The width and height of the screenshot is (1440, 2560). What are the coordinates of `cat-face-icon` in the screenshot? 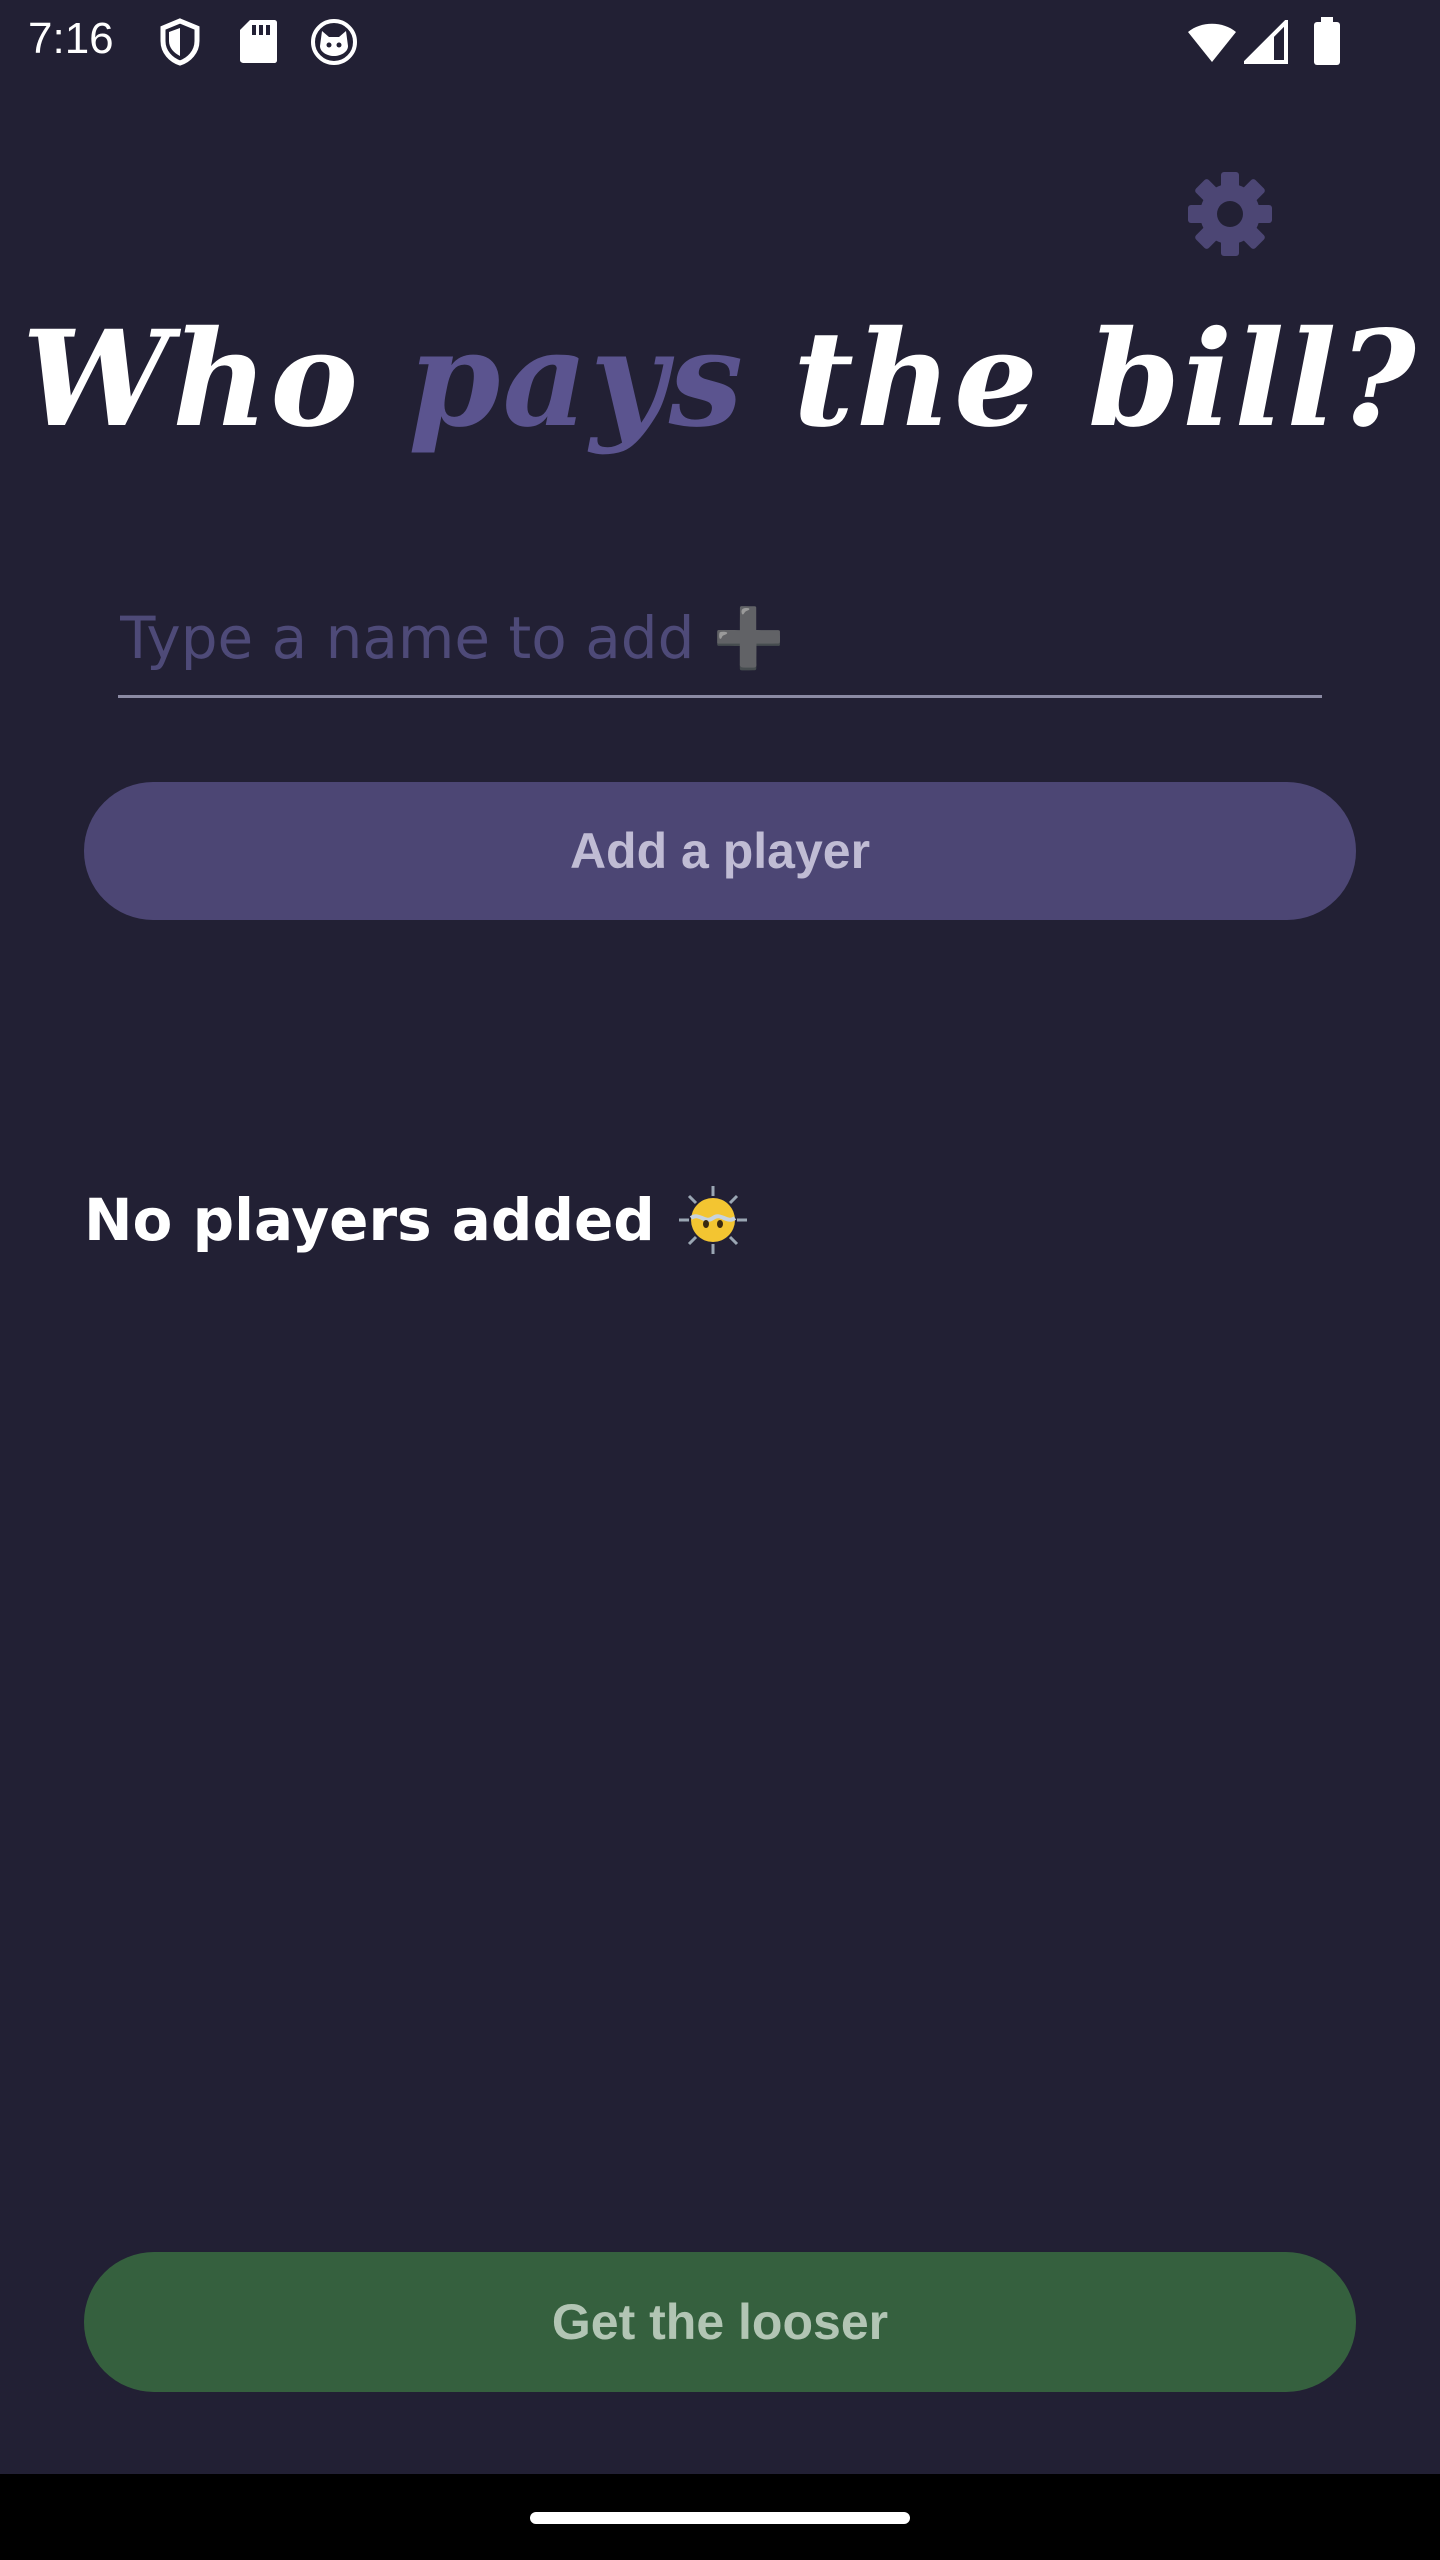 It's located at (334, 42).